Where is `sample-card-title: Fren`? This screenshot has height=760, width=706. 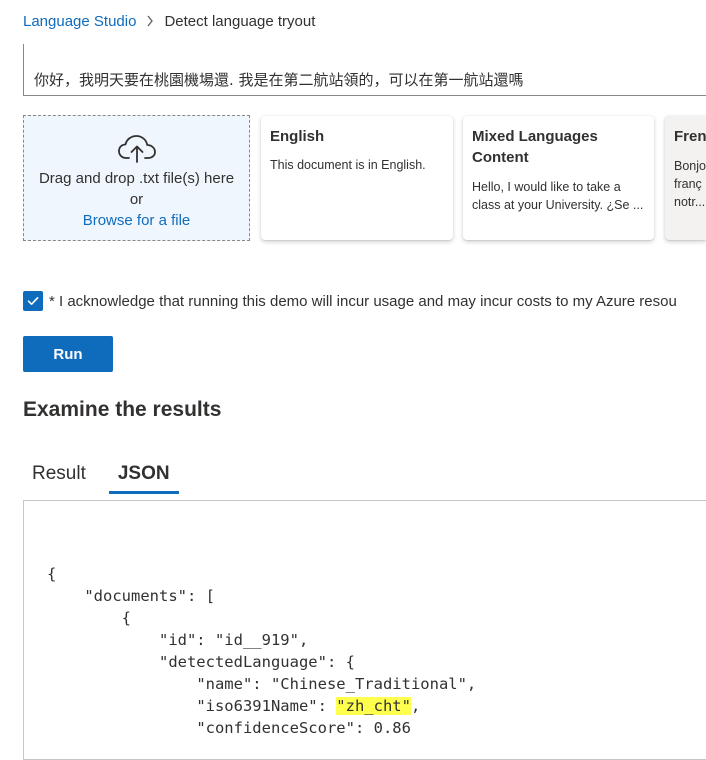
sample-card-title: Fren is located at coordinates (690, 136).